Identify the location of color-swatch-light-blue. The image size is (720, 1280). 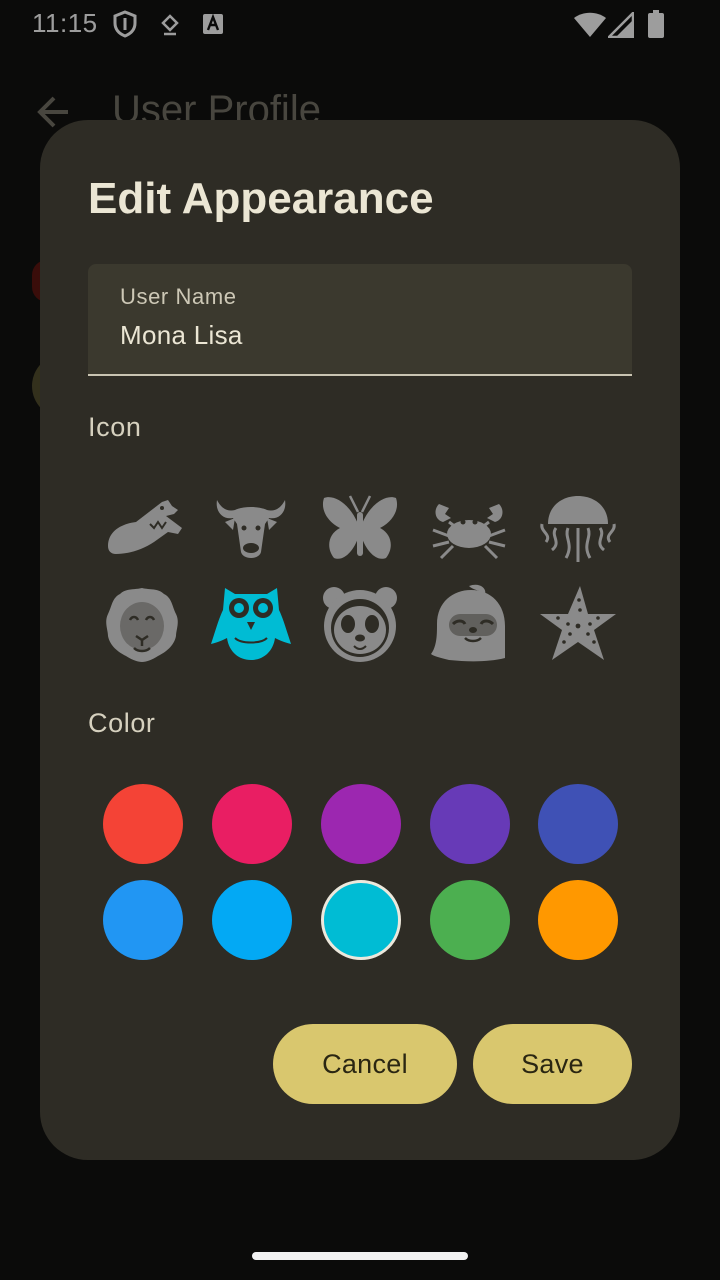
(252, 920).